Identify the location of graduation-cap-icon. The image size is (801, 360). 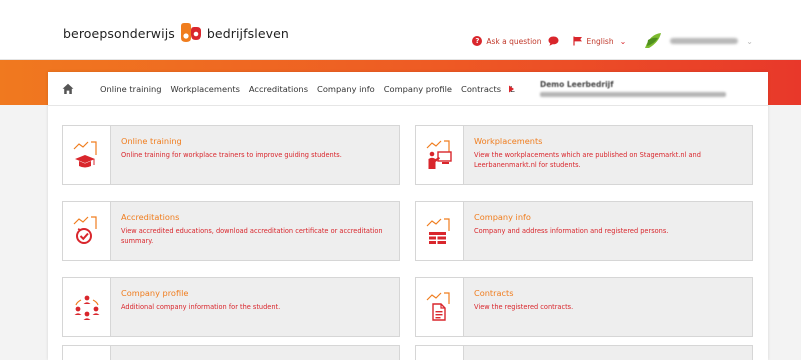
(85, 154).